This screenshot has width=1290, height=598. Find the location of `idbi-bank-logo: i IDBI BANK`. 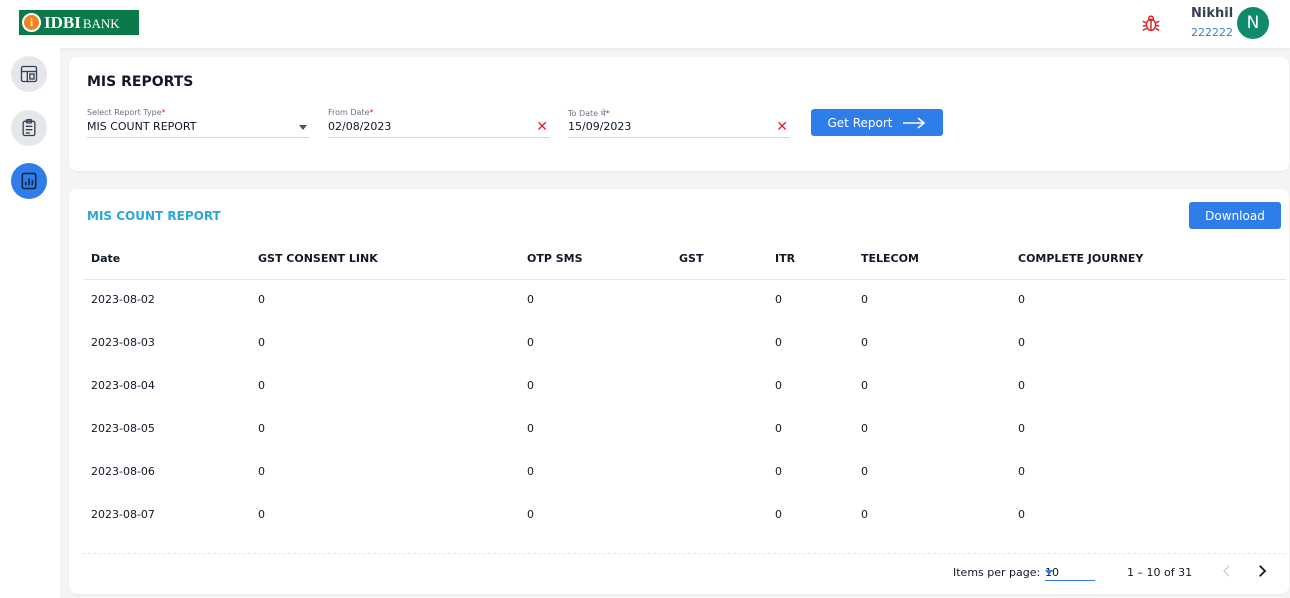

idbi-bank-logo: i IDBI BANK is located at coordinates (79, 22).